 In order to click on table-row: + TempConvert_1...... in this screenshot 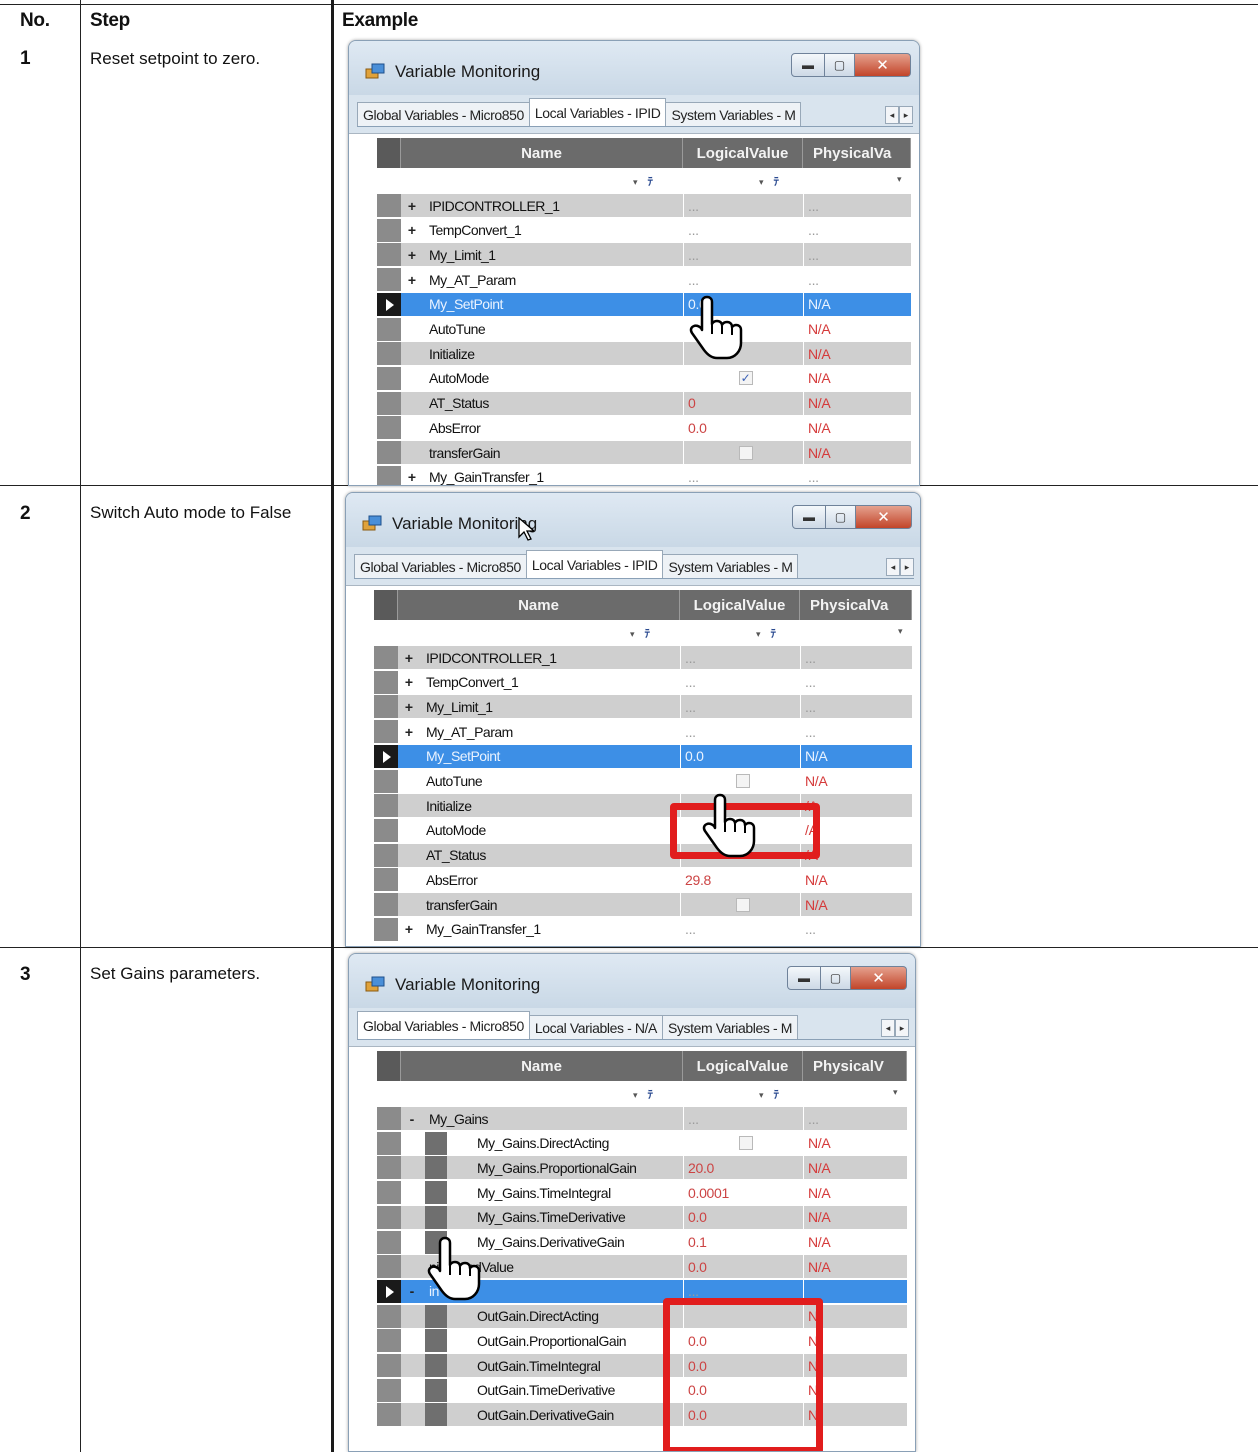, I will do `click(644, 229)`.